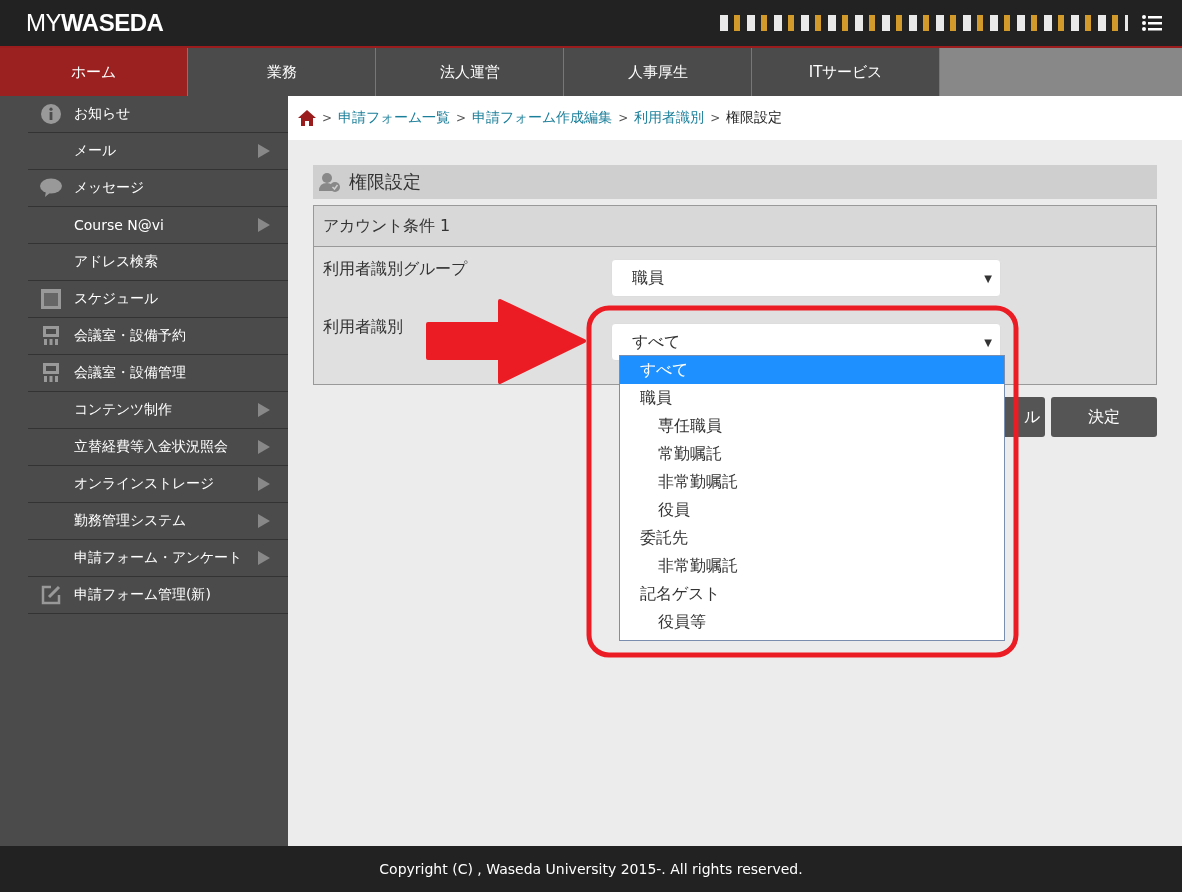 The image size is (1182, 892). What do you see at coordinates (735, 226) in the screenshot?
I see `section-title: アカウント条件 1` at bounding box center [735, 226].